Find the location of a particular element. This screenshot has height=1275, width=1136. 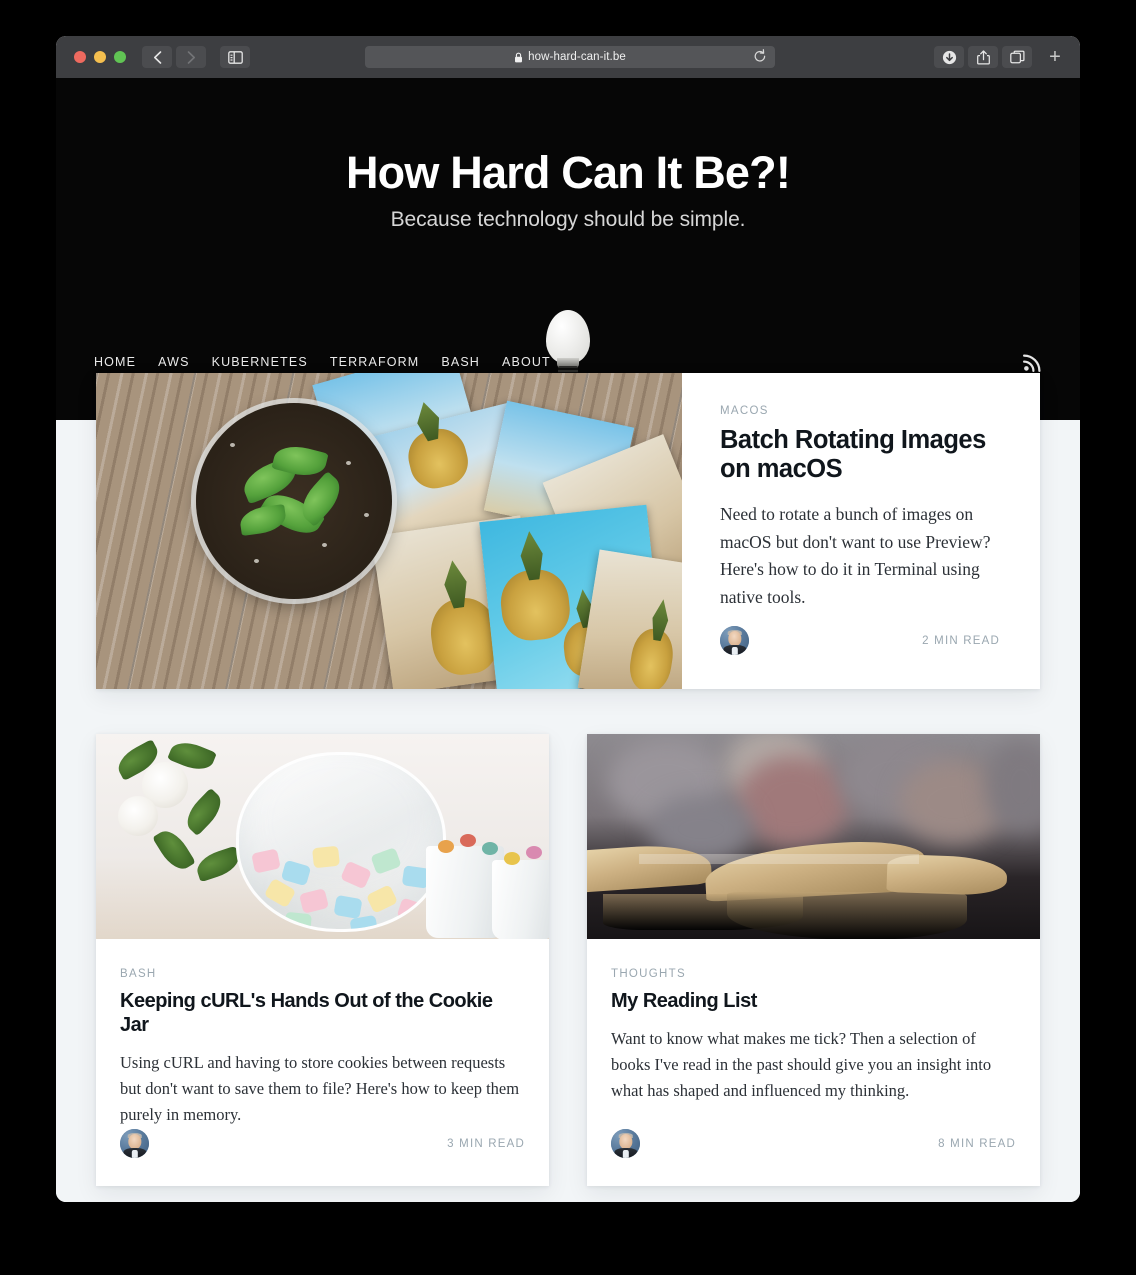

nav-item-terraform: TERRAFORM is located at coordinates (375, 362).